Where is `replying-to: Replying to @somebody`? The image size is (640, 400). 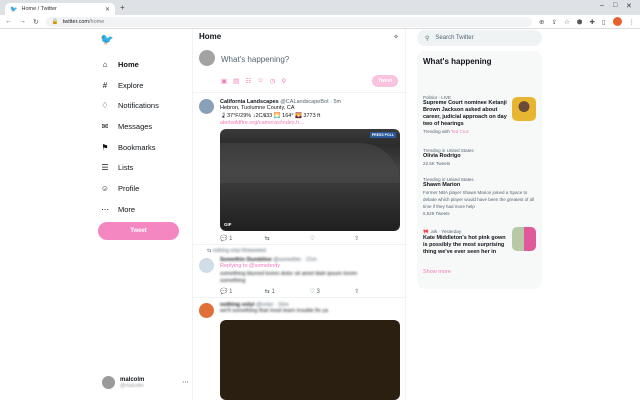
replying-to: Replying to @somebody is located at coordinates (250, 266).